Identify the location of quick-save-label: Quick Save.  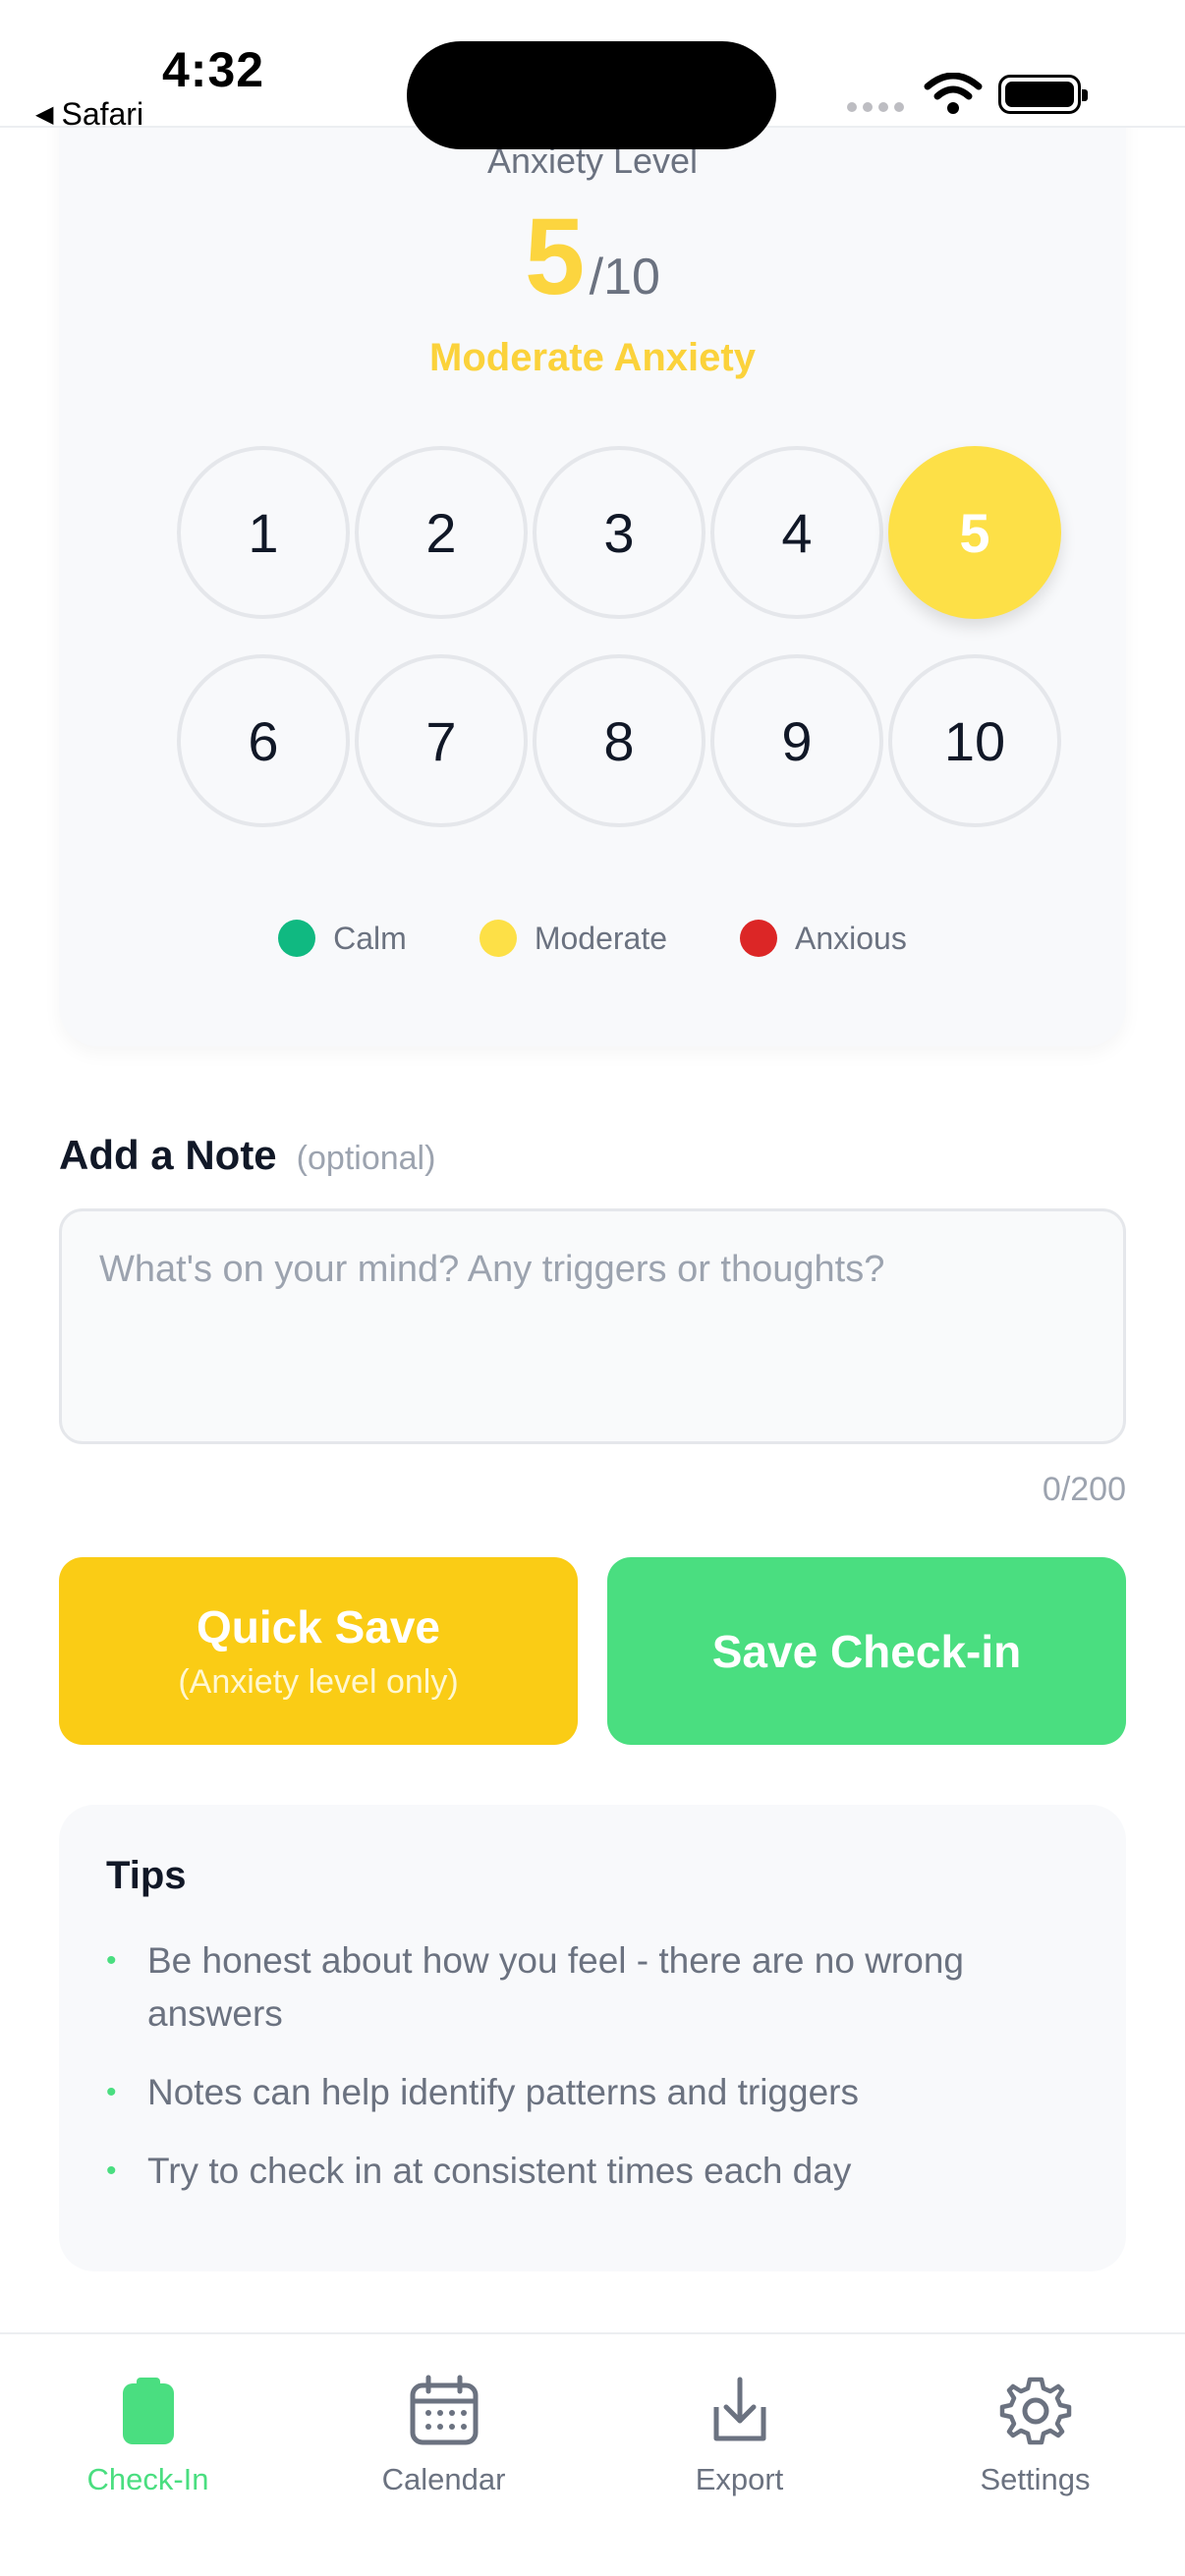
(319, 1626).